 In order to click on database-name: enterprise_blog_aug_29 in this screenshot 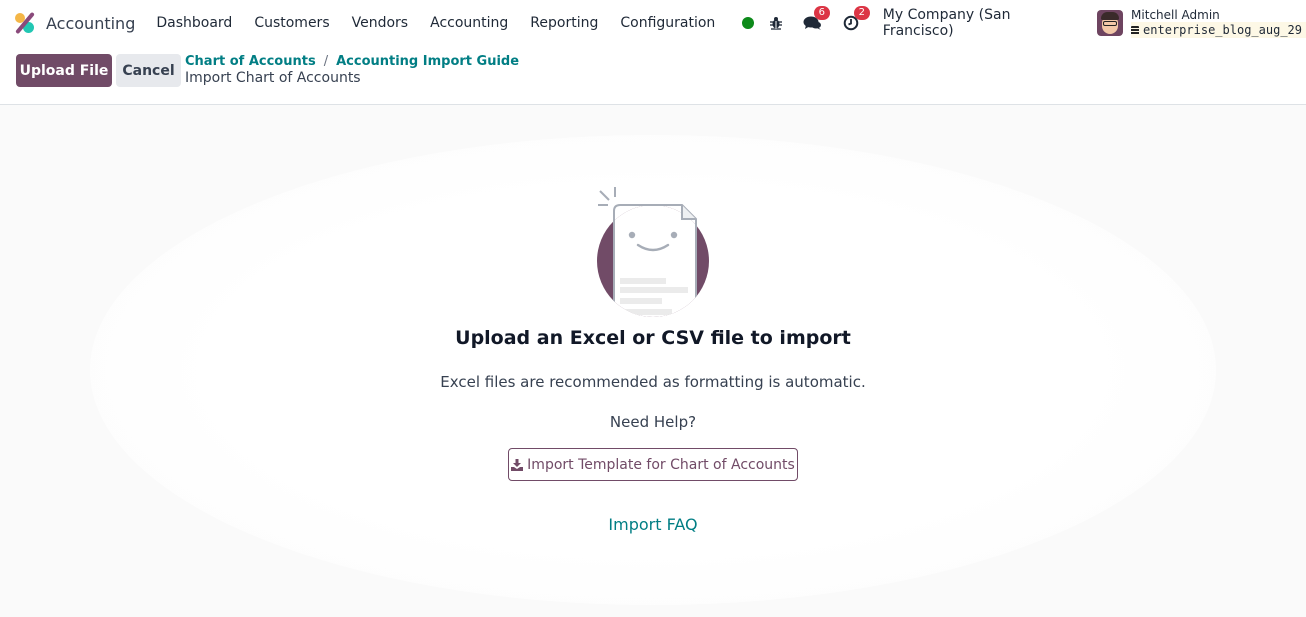, I will do `click(1218, 30)`.